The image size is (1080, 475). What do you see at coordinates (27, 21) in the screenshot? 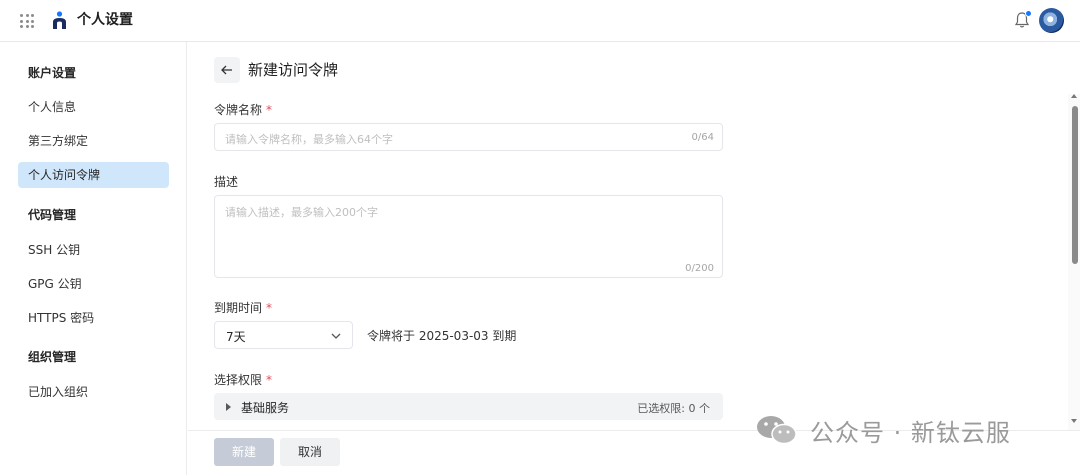
I see `app-grid-icon` at bounding box center [27, 21].